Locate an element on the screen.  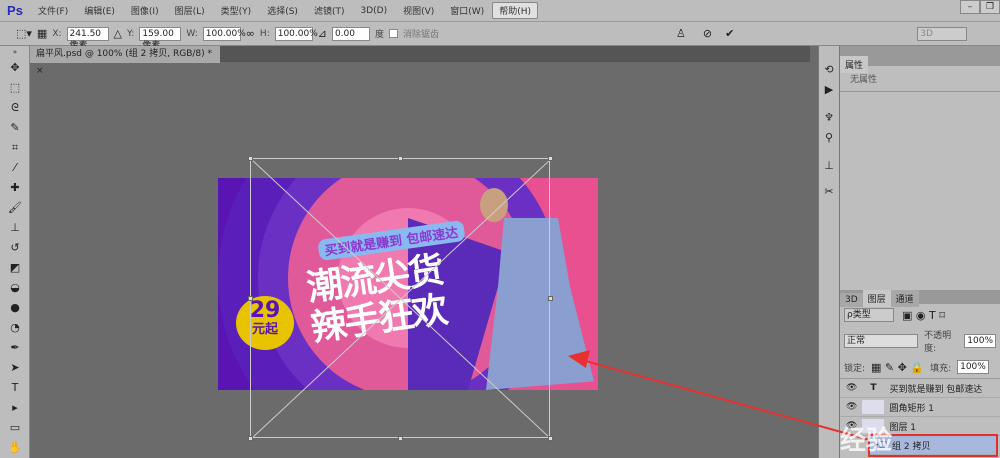
watermark: 经验 is located at coordinates (866, 441).